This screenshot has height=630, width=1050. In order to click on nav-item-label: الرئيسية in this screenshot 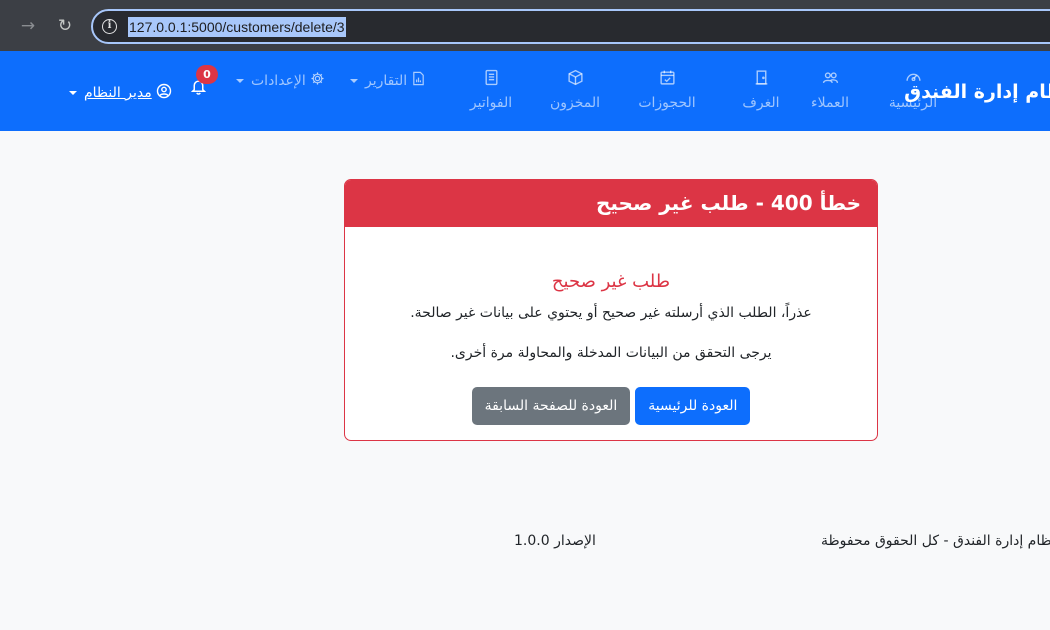, I will do `click(913, 103)`.